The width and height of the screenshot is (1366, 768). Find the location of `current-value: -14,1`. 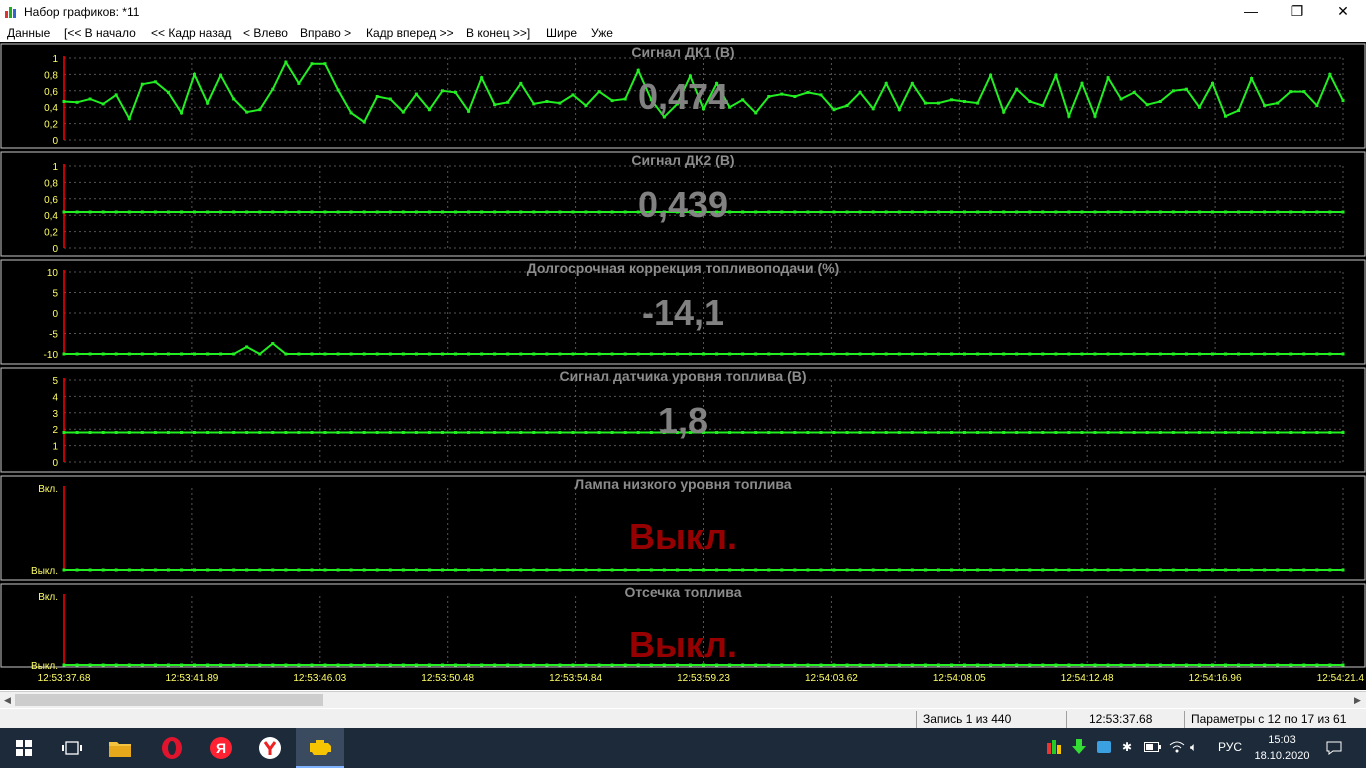

current-value: -14,1 is located at coordinates (683, 312).